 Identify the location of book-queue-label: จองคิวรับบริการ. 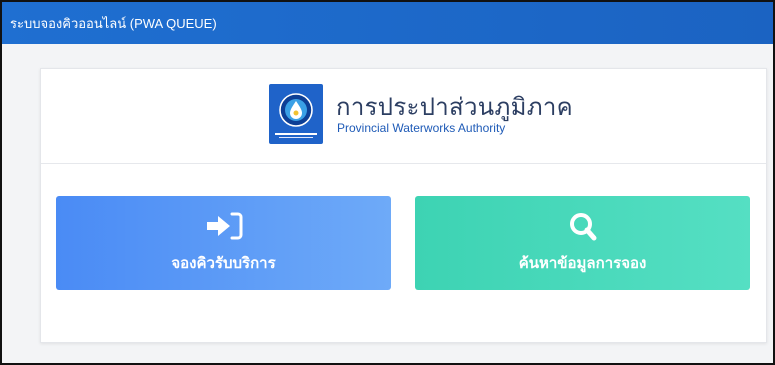
(223, 263).